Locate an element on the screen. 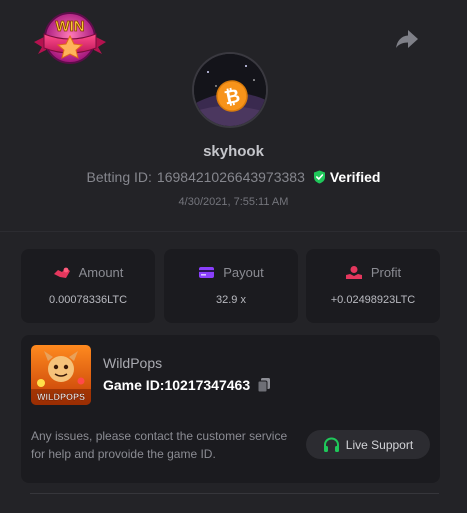 The height and width of the screenshot is (513, 467). game-thumbnail: WILDPOPS is located at coordinates (61, 375).